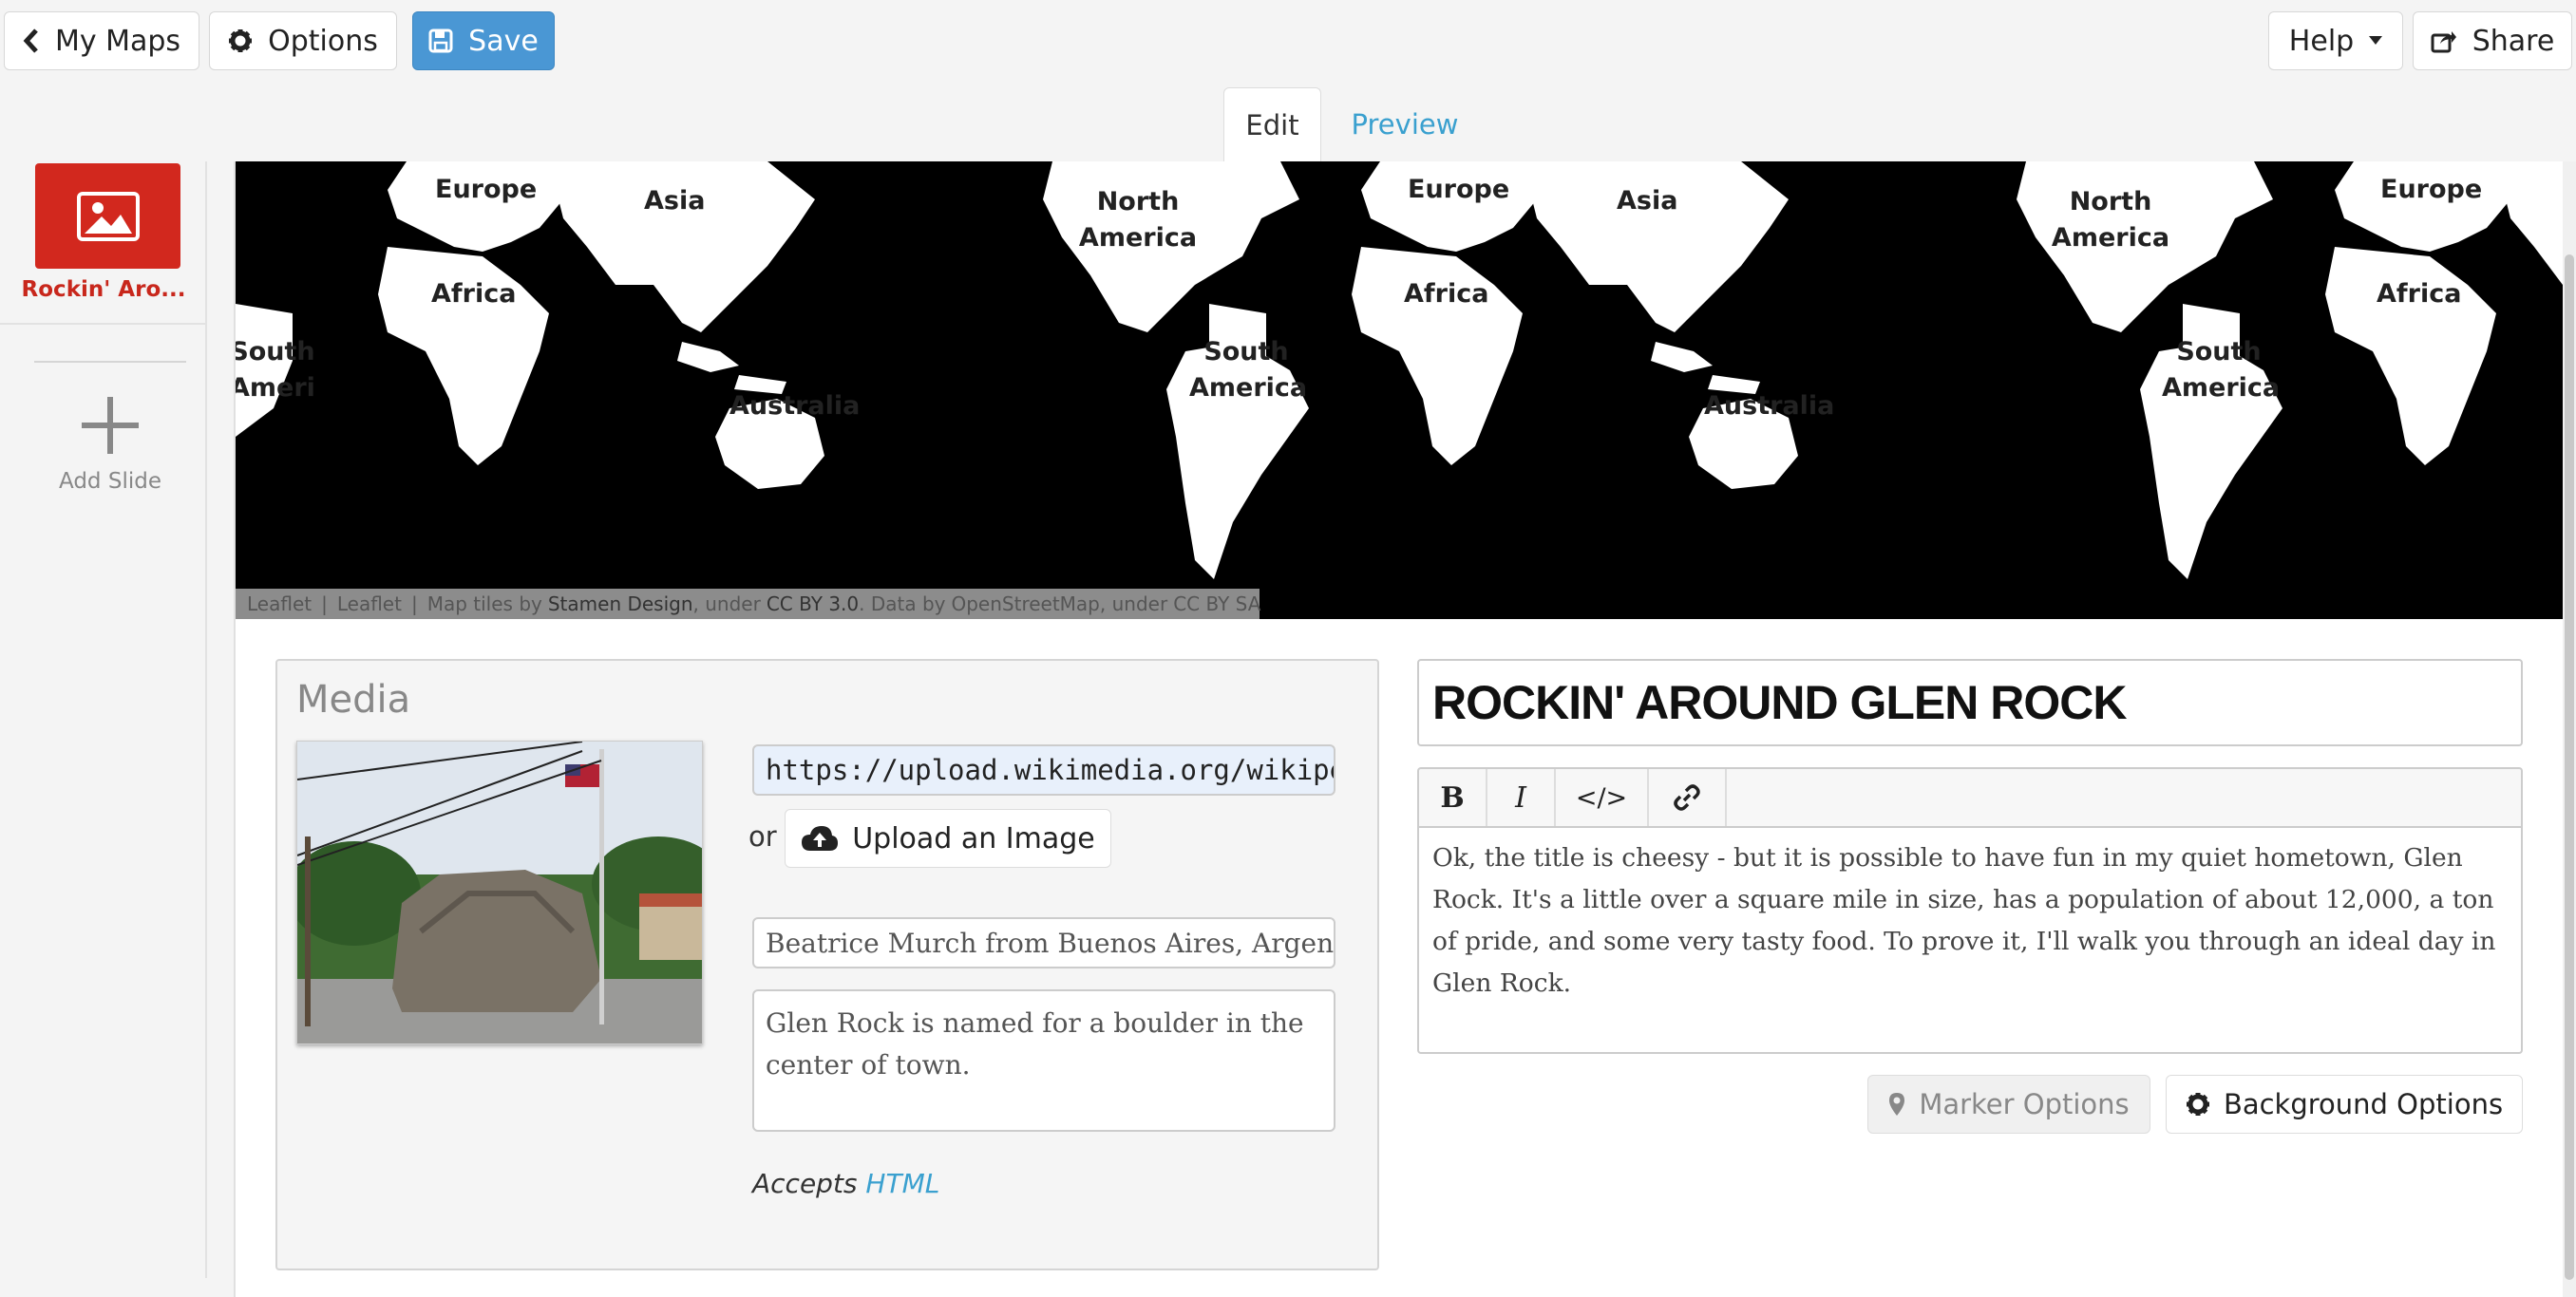  I want to click on accepts-html-note: Accepts HTML, so click(845, 1183).